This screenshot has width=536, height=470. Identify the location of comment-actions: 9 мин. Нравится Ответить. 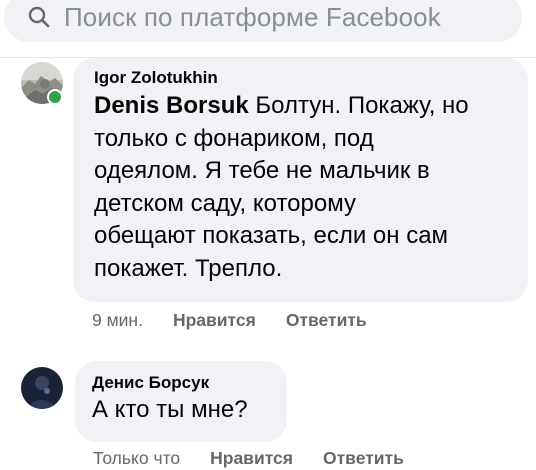
(229, 320).